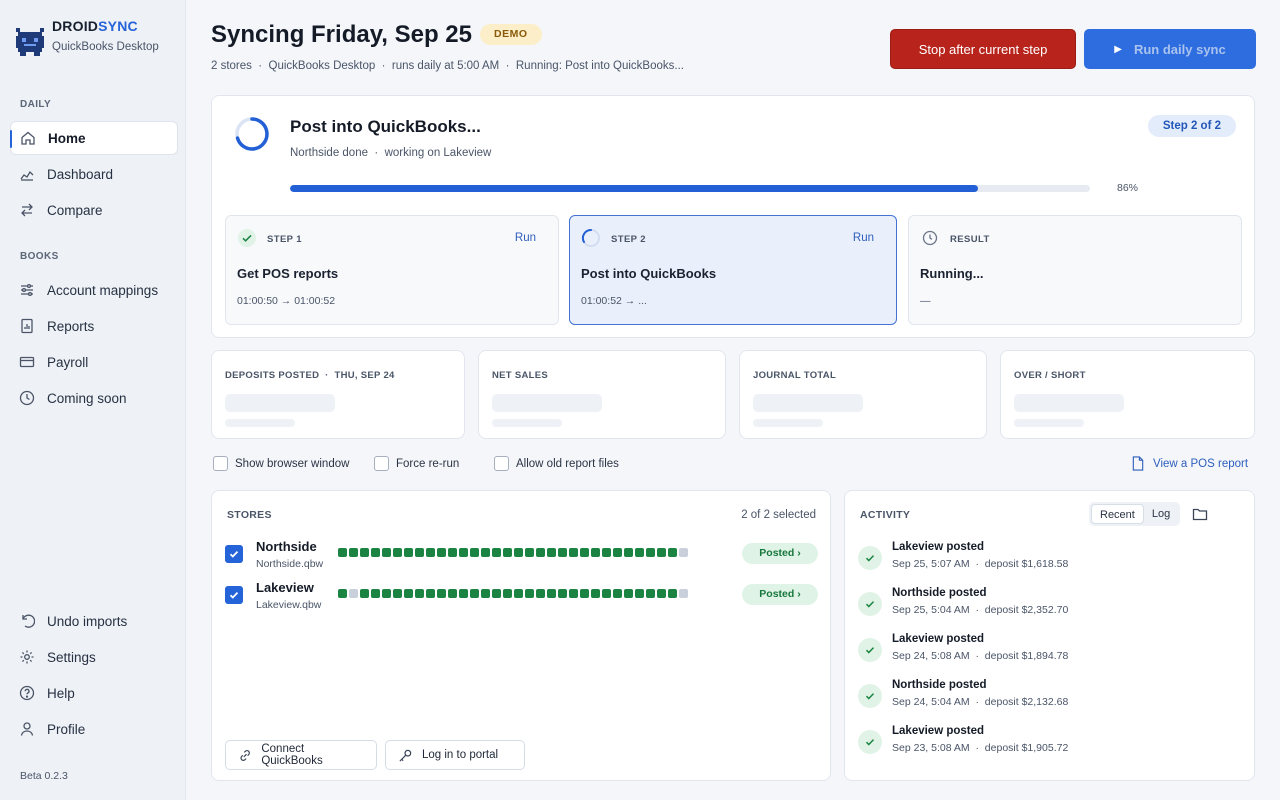 Image resolution: width=1280 pixels, height=800 pixels. What do you see at coordinates (252, 134) in the screenshot?
I see `spinner-icon` at bounding box center [252, 134].